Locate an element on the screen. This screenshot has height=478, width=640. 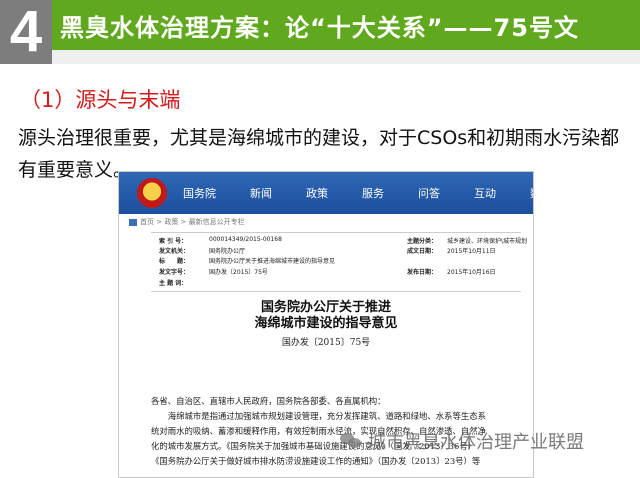
nav-item: 服务 is located at coordinates (373, 193).